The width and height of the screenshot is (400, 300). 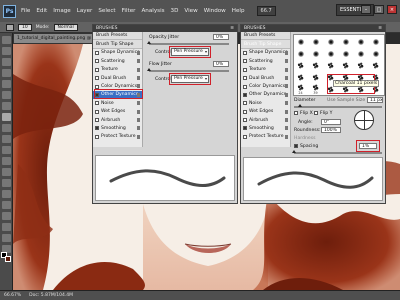 What do you see at coordinates (265, 70) in the screenshot?
I see `category-texture: Texture` at bounding box center [265, 70].